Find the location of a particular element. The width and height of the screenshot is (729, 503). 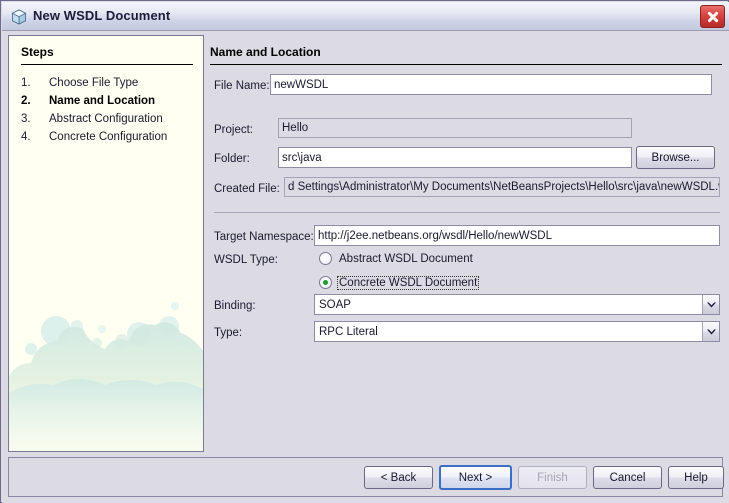

radio-concrete-wsdl-document: Concrete WSDL Document is located at coordinates (399, 282).